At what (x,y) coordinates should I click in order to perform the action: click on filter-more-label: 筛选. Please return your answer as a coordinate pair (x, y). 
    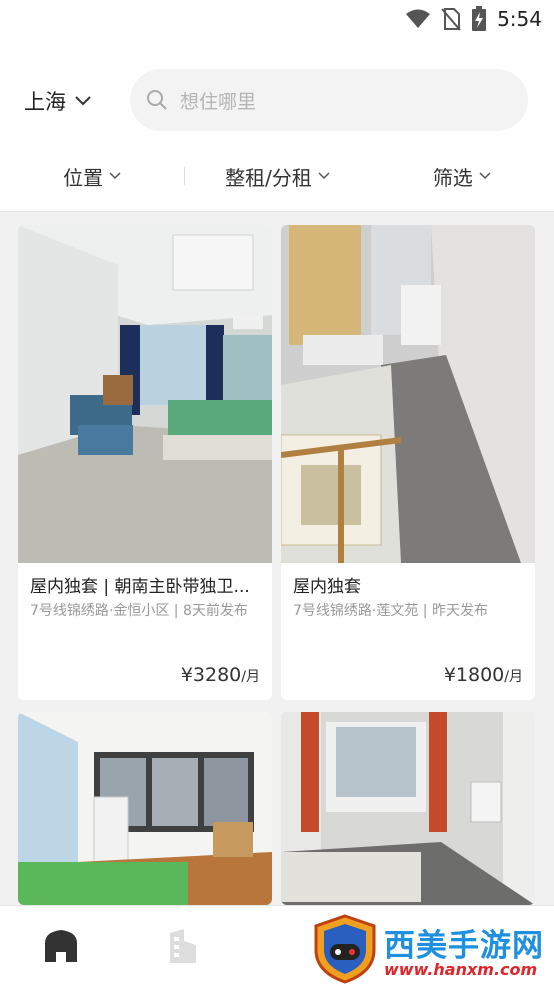
    Looking at the image, I should click on (452, 177).